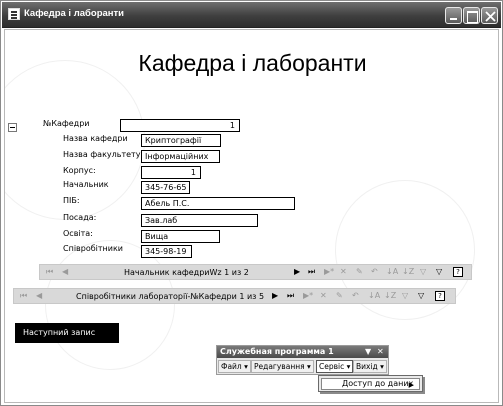  Describe the element at coordinates (80, 217) in the screenshot. I see `label-position: Посада:` at that location.